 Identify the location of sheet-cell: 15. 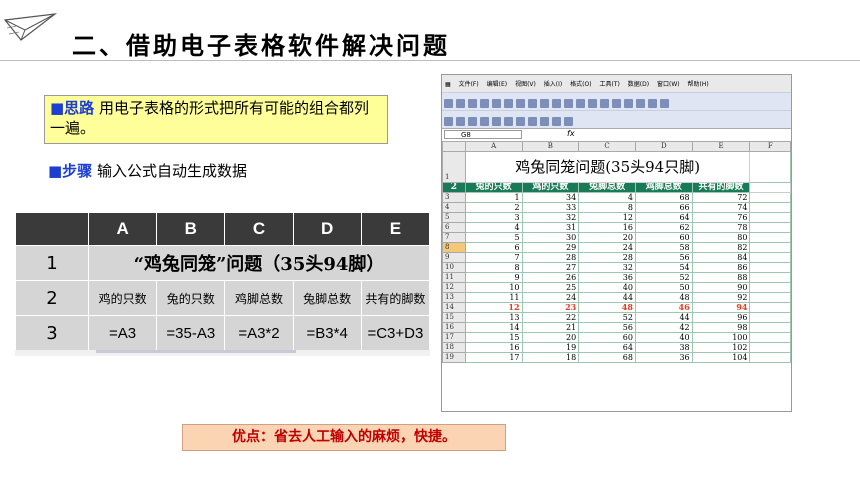
(493, 337).